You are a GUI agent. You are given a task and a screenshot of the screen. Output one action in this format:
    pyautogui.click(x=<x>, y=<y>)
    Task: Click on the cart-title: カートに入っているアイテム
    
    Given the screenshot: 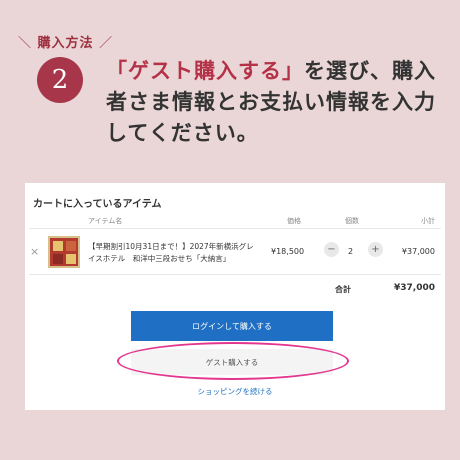 What is the action you would take?
    pyautogui.click(x=97, y=204)
    